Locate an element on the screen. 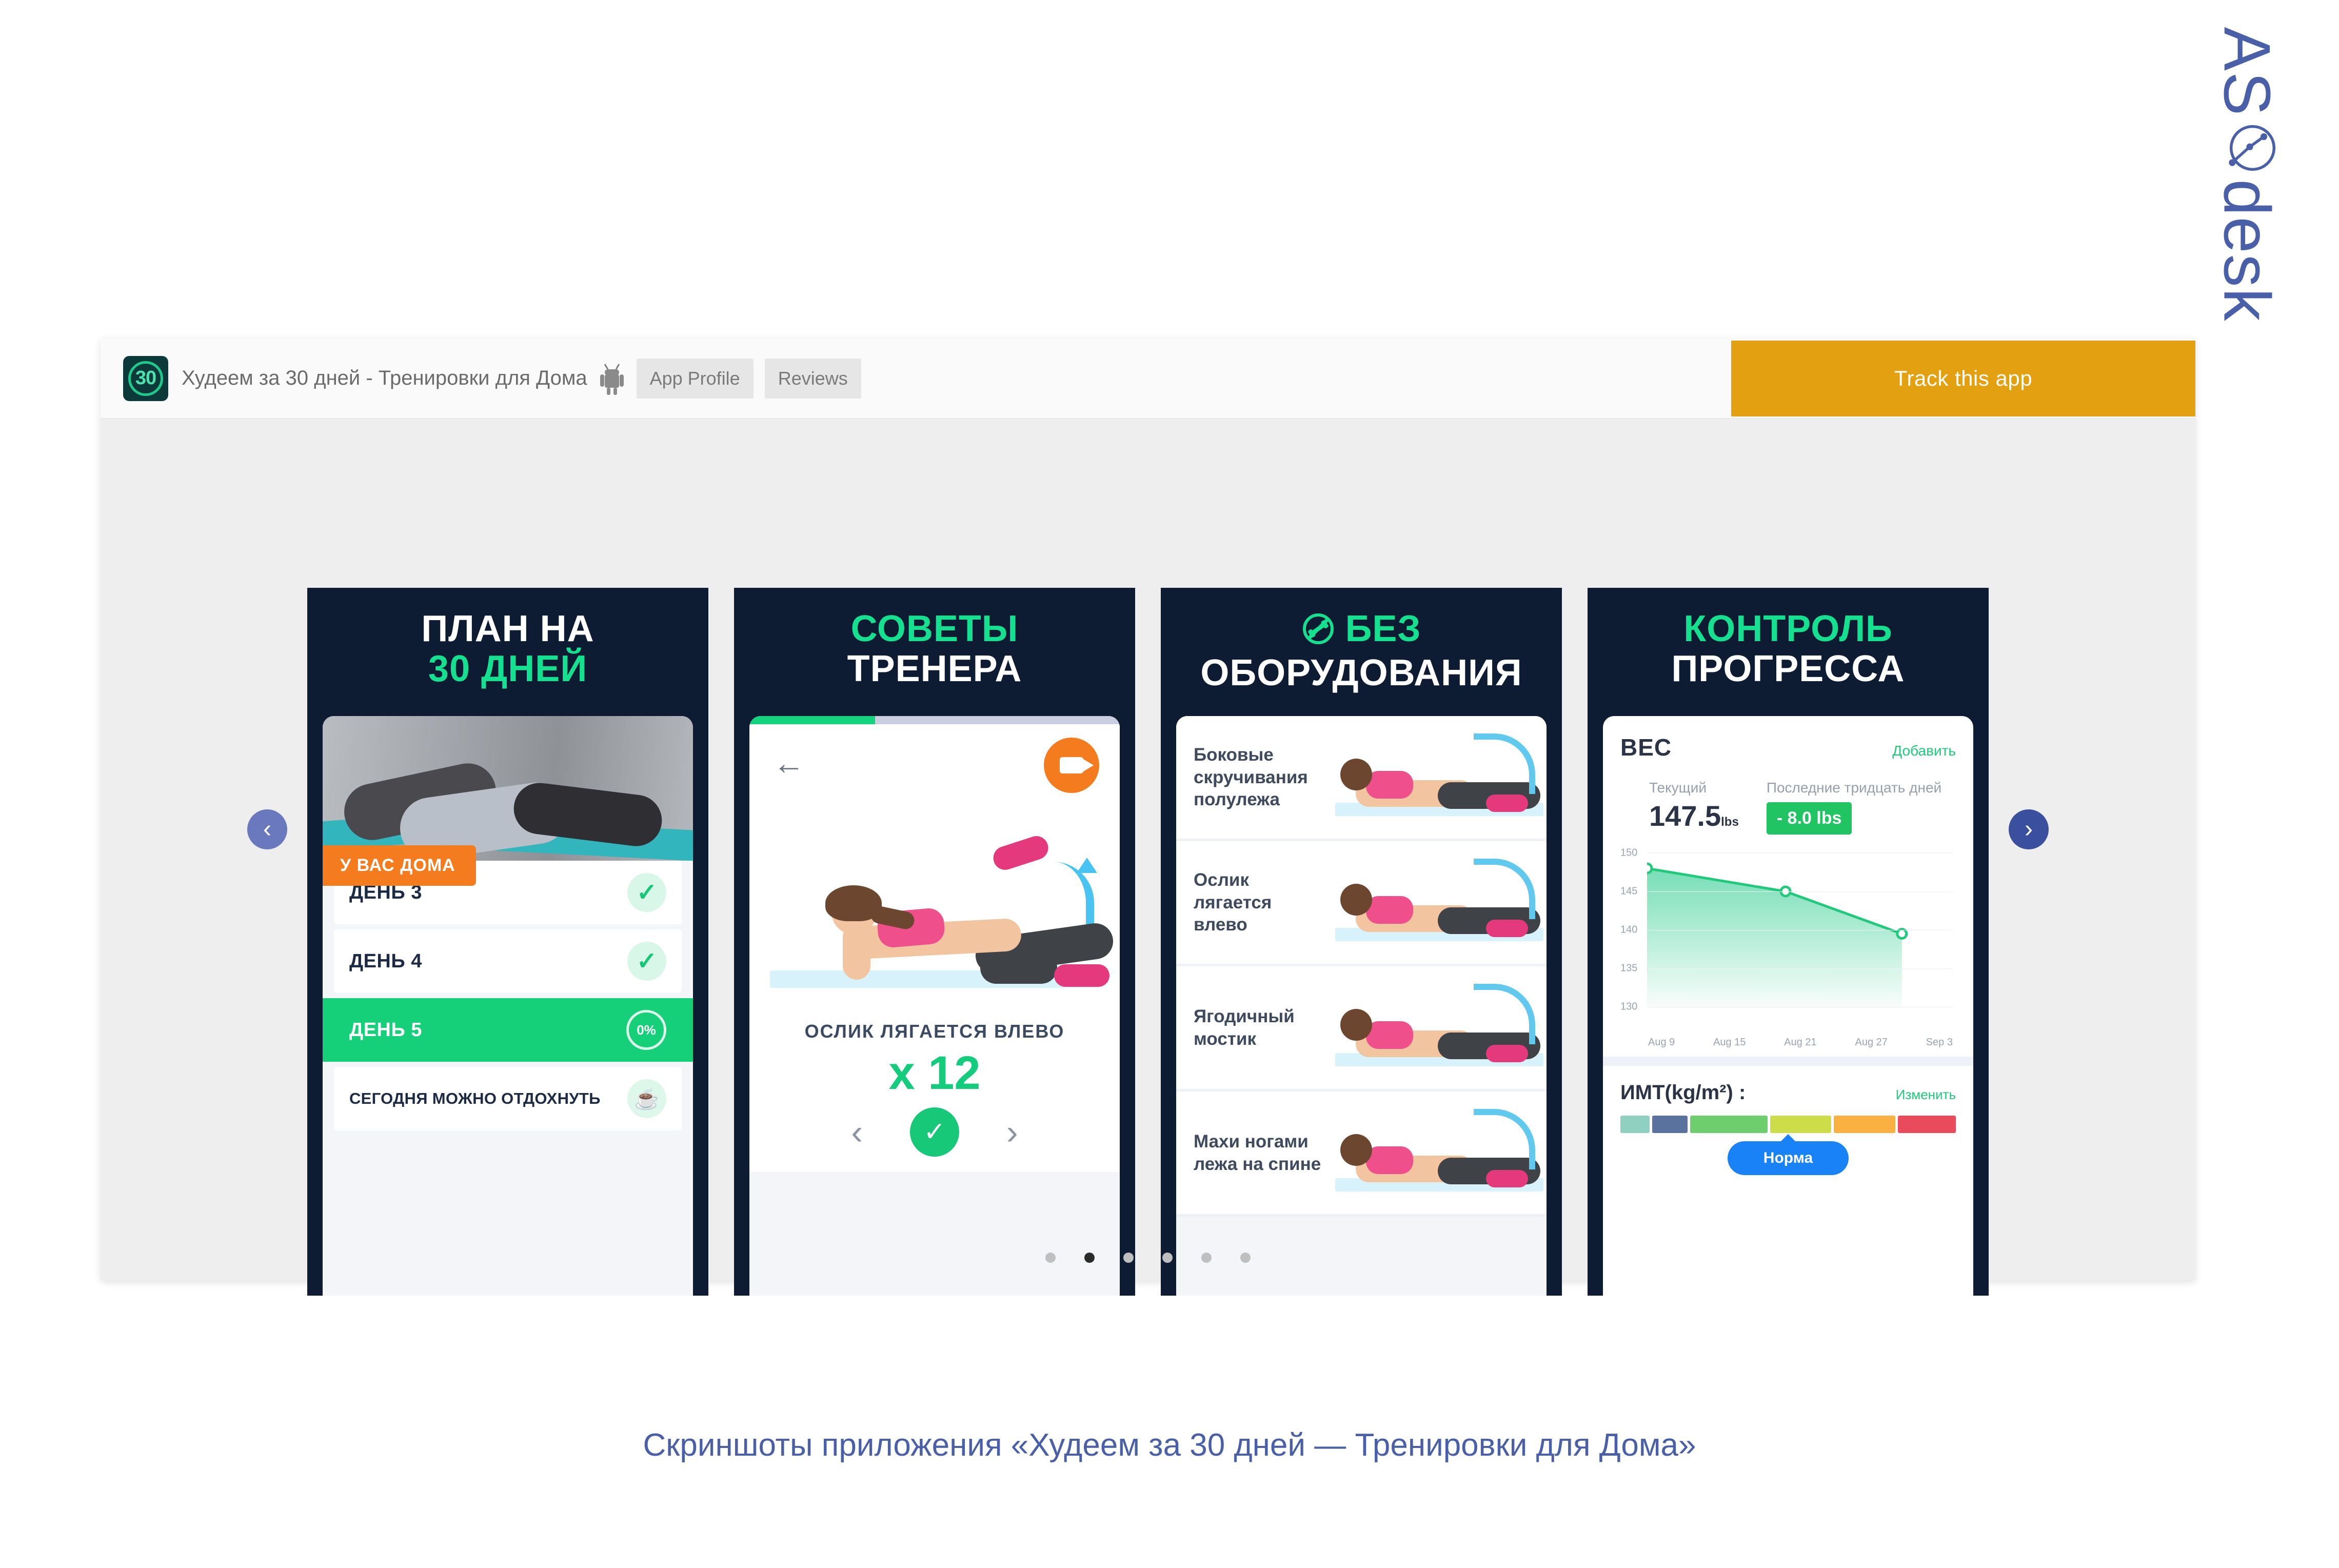 The height and width of the screenshot is (1568, 2339). exercise-list-item: Ягодичный мостик is located at coordinates (1361, 1028).